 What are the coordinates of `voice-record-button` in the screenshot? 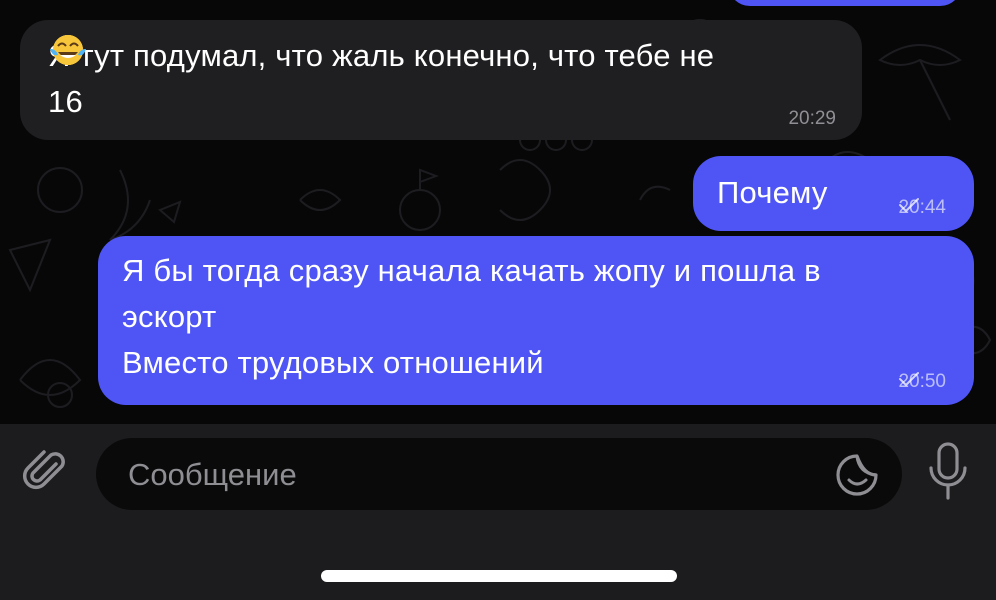 It's located at (948, 474).